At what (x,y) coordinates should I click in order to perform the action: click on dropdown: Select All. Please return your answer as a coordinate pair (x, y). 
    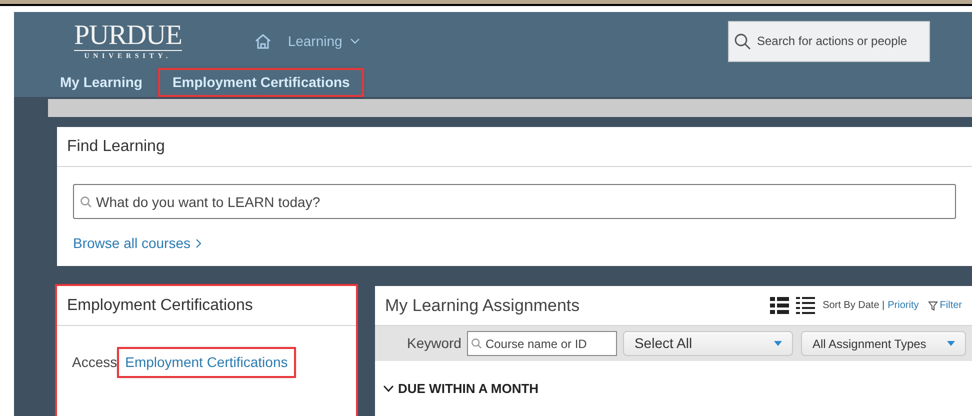
    Looking at the image, I should click on (708, 343).